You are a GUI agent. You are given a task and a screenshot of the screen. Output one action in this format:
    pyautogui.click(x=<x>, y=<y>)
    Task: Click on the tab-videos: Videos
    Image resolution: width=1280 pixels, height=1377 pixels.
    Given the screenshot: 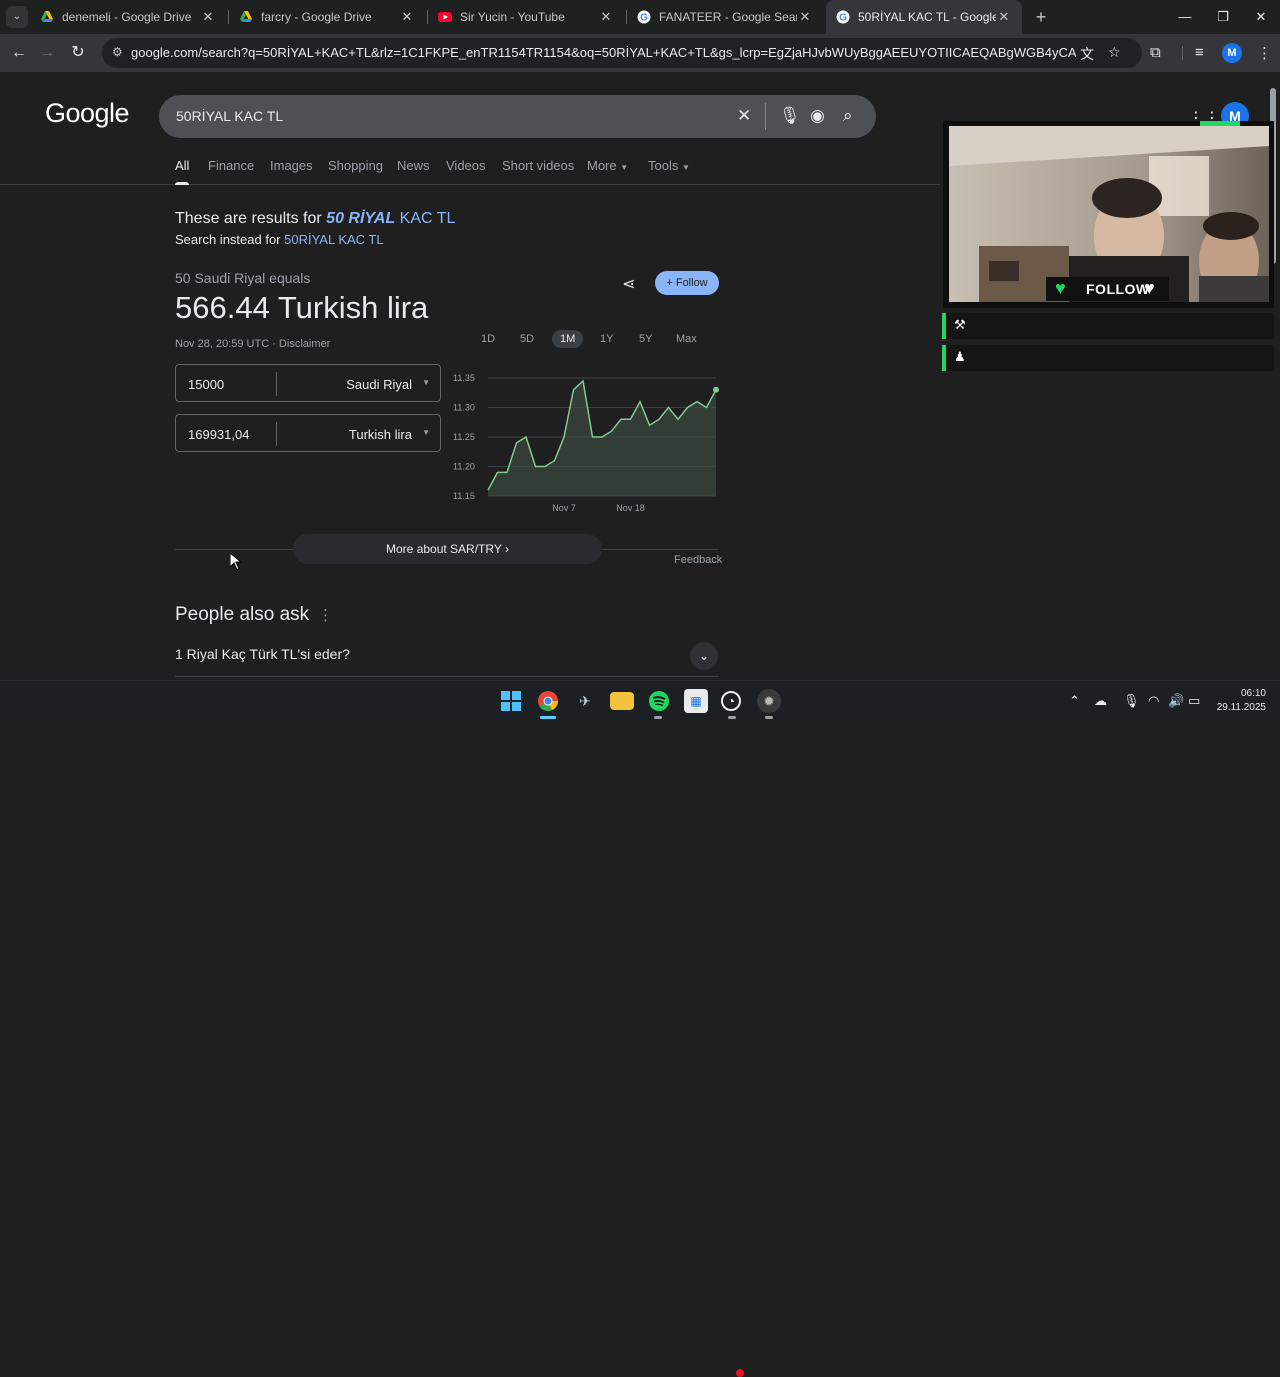 What is the action you would take?
    pyautogui.click(x=466, y=165)
    